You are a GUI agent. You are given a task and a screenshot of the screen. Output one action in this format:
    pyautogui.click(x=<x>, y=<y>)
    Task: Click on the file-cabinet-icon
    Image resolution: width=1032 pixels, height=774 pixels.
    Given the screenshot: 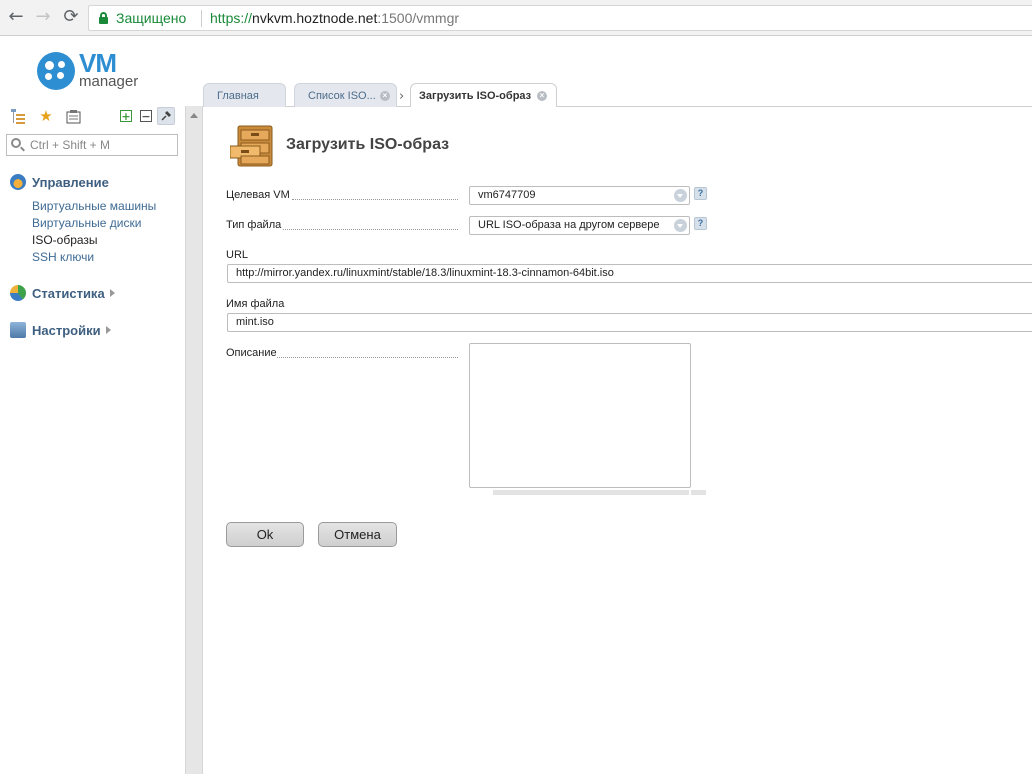 What is the action you would take?
    pyautogui.click(x=252, y=146)
    